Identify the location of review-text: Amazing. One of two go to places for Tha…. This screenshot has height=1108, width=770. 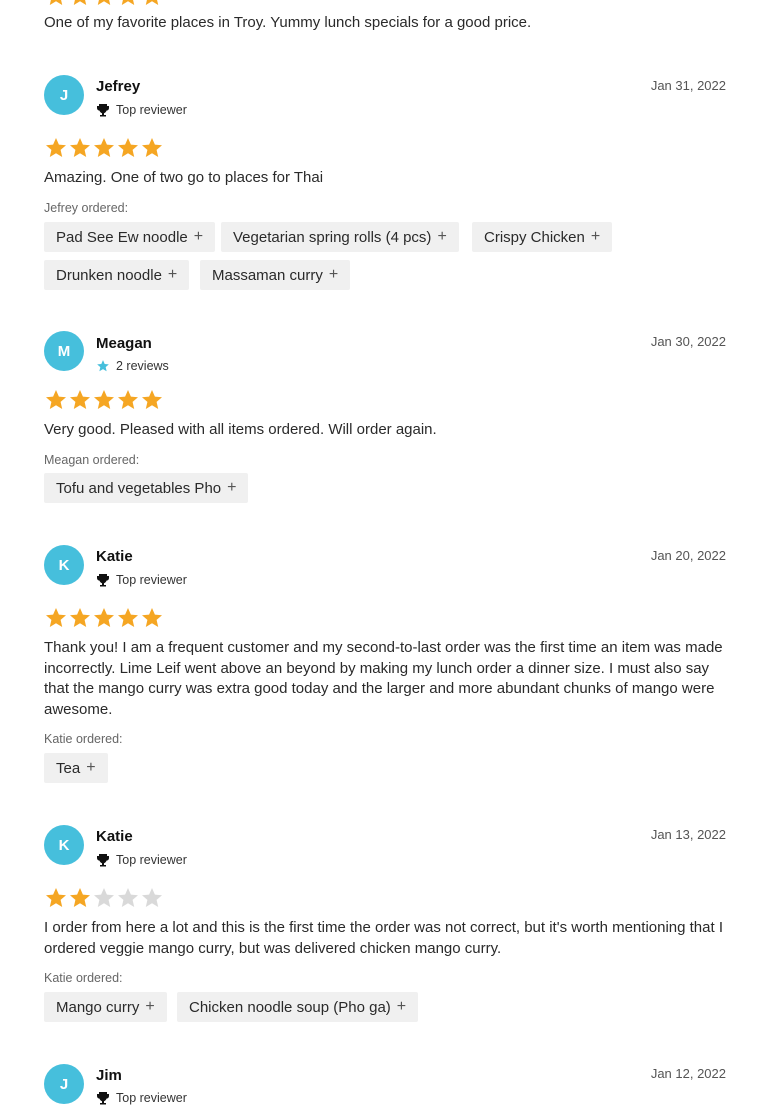
(184, 177).